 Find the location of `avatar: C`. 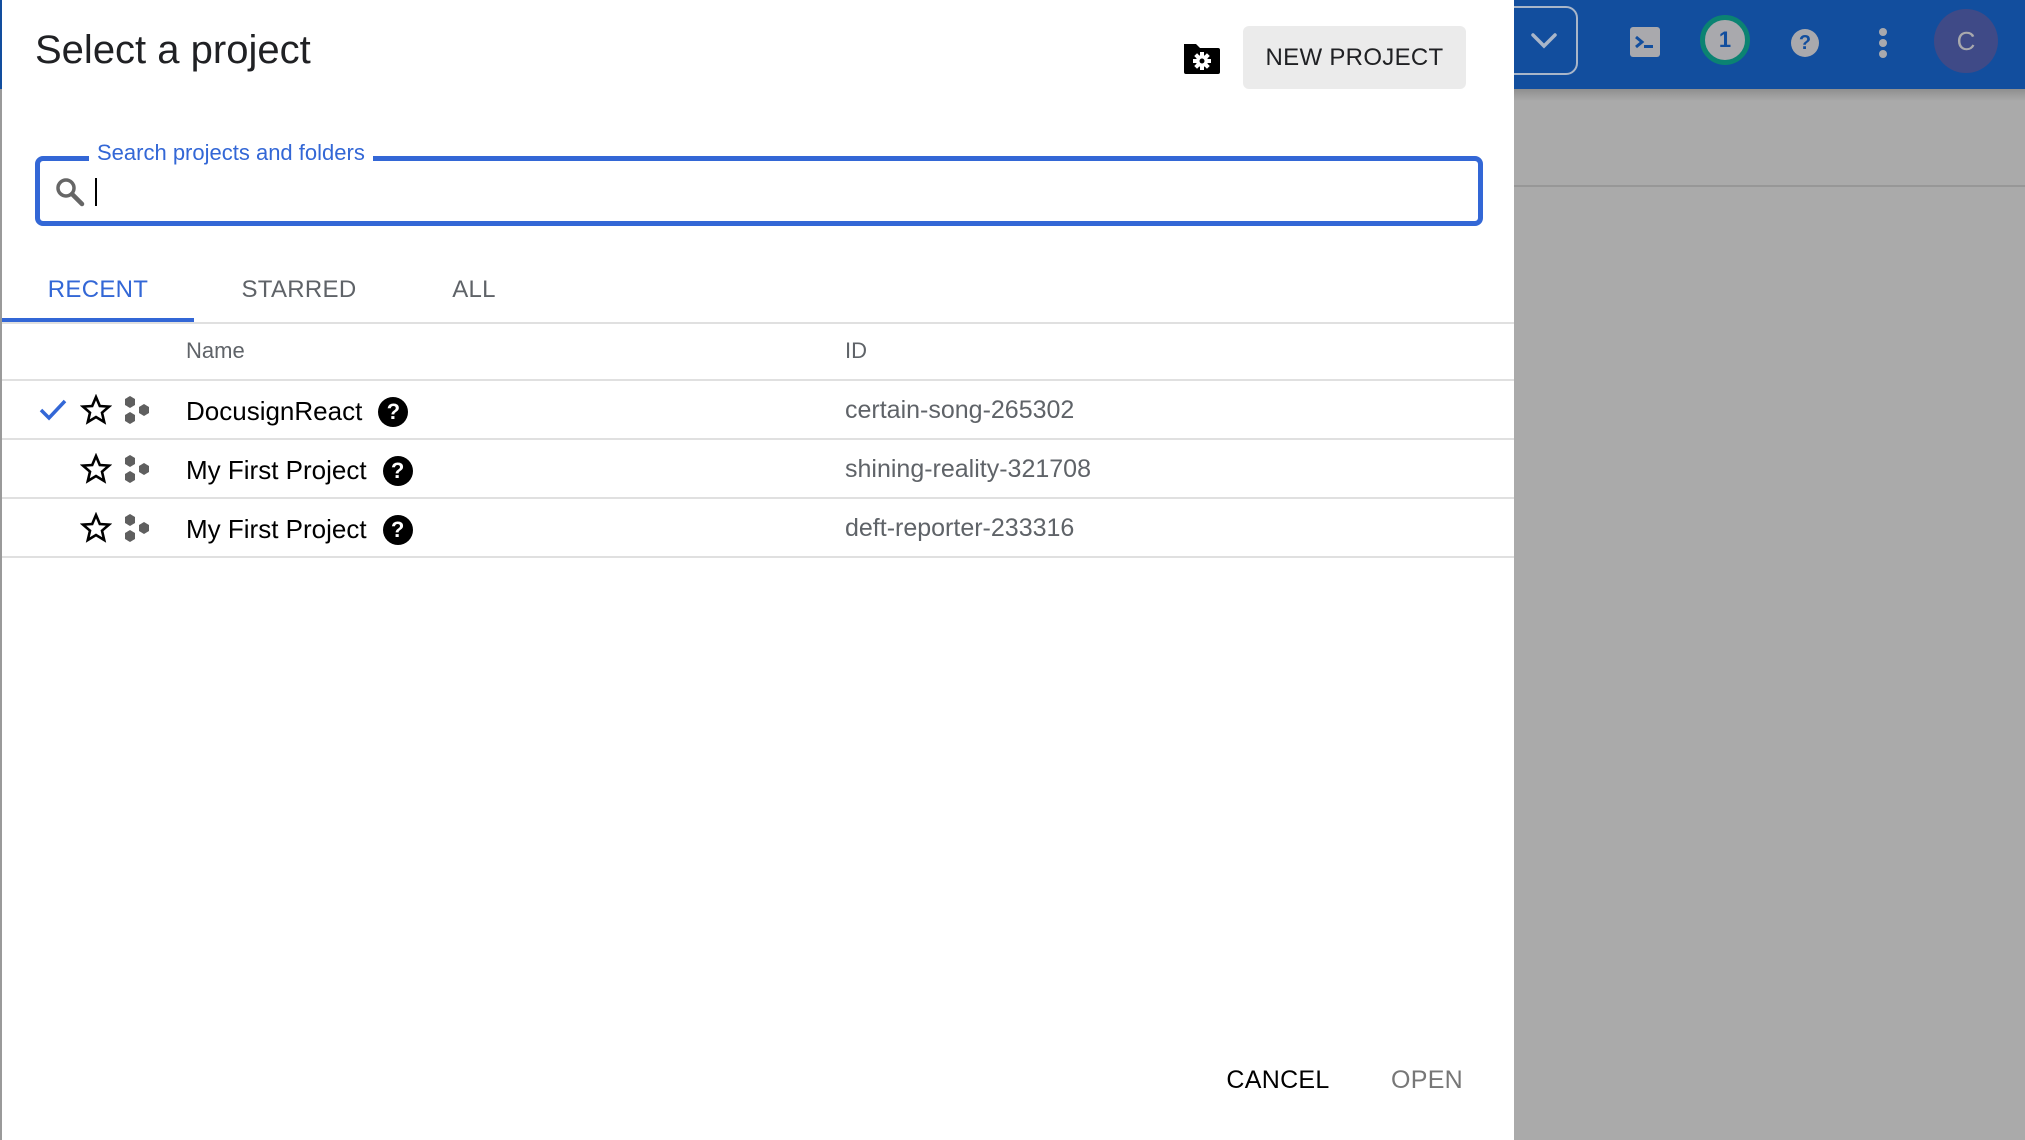

avatar: C is located at coordinates (1966, 41).